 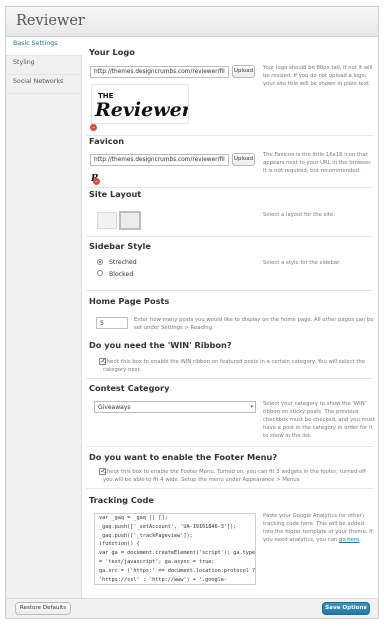 I want to click on svg-text: Reviewer, so click(x=141, y=110).